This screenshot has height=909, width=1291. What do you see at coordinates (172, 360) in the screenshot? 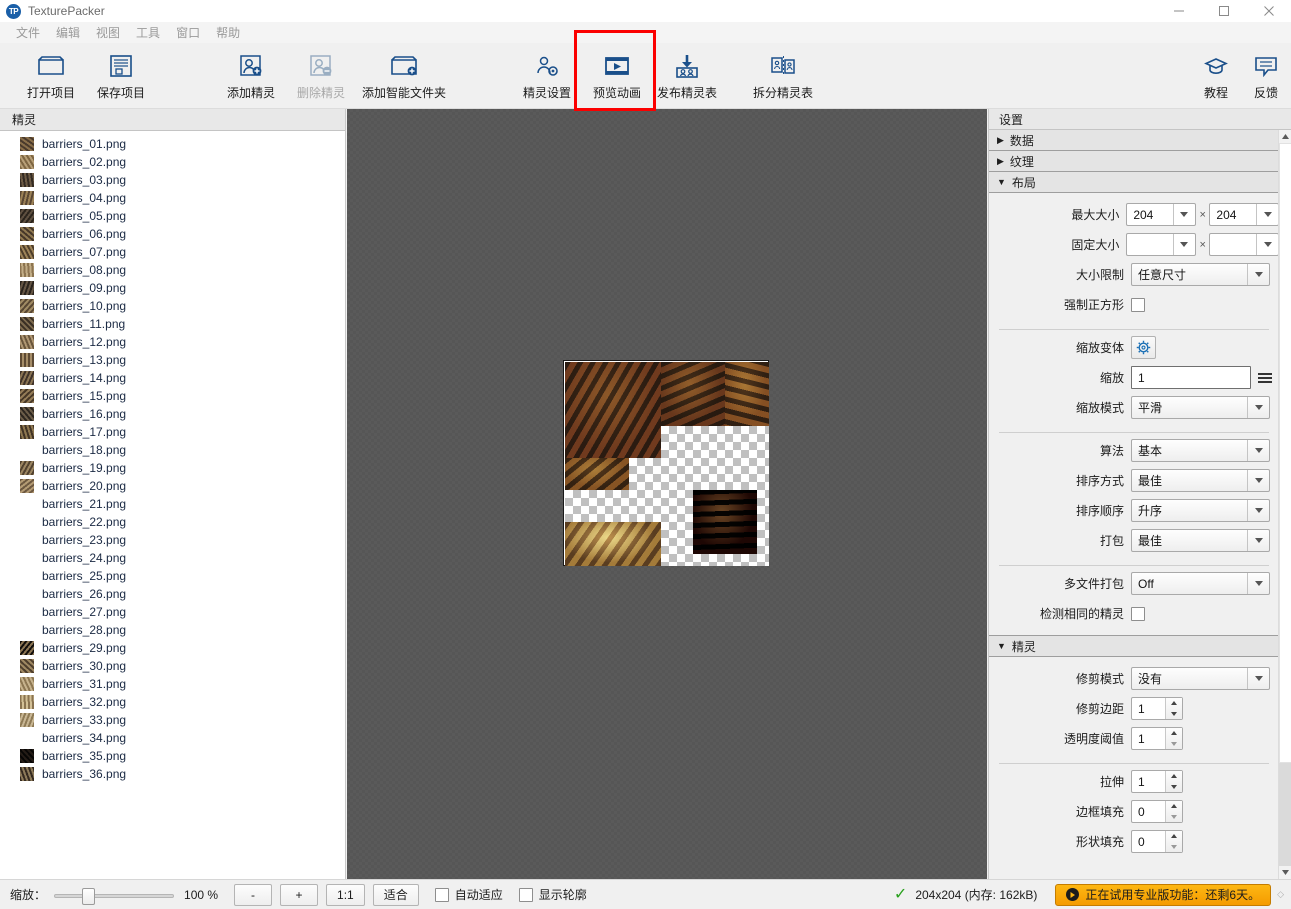
I see `sprite-list-item: barriers_13.png` at bounding box center [172, 360].